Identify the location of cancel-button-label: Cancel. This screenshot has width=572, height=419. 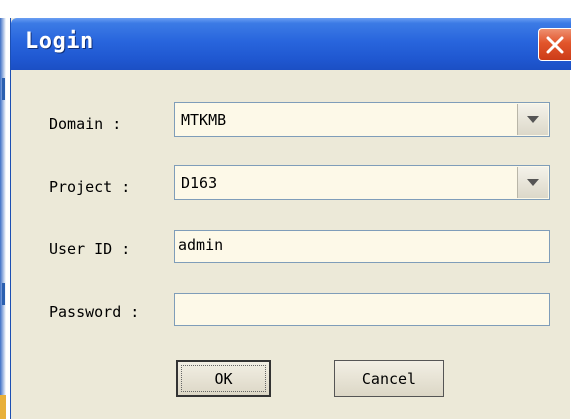
(389, 378).